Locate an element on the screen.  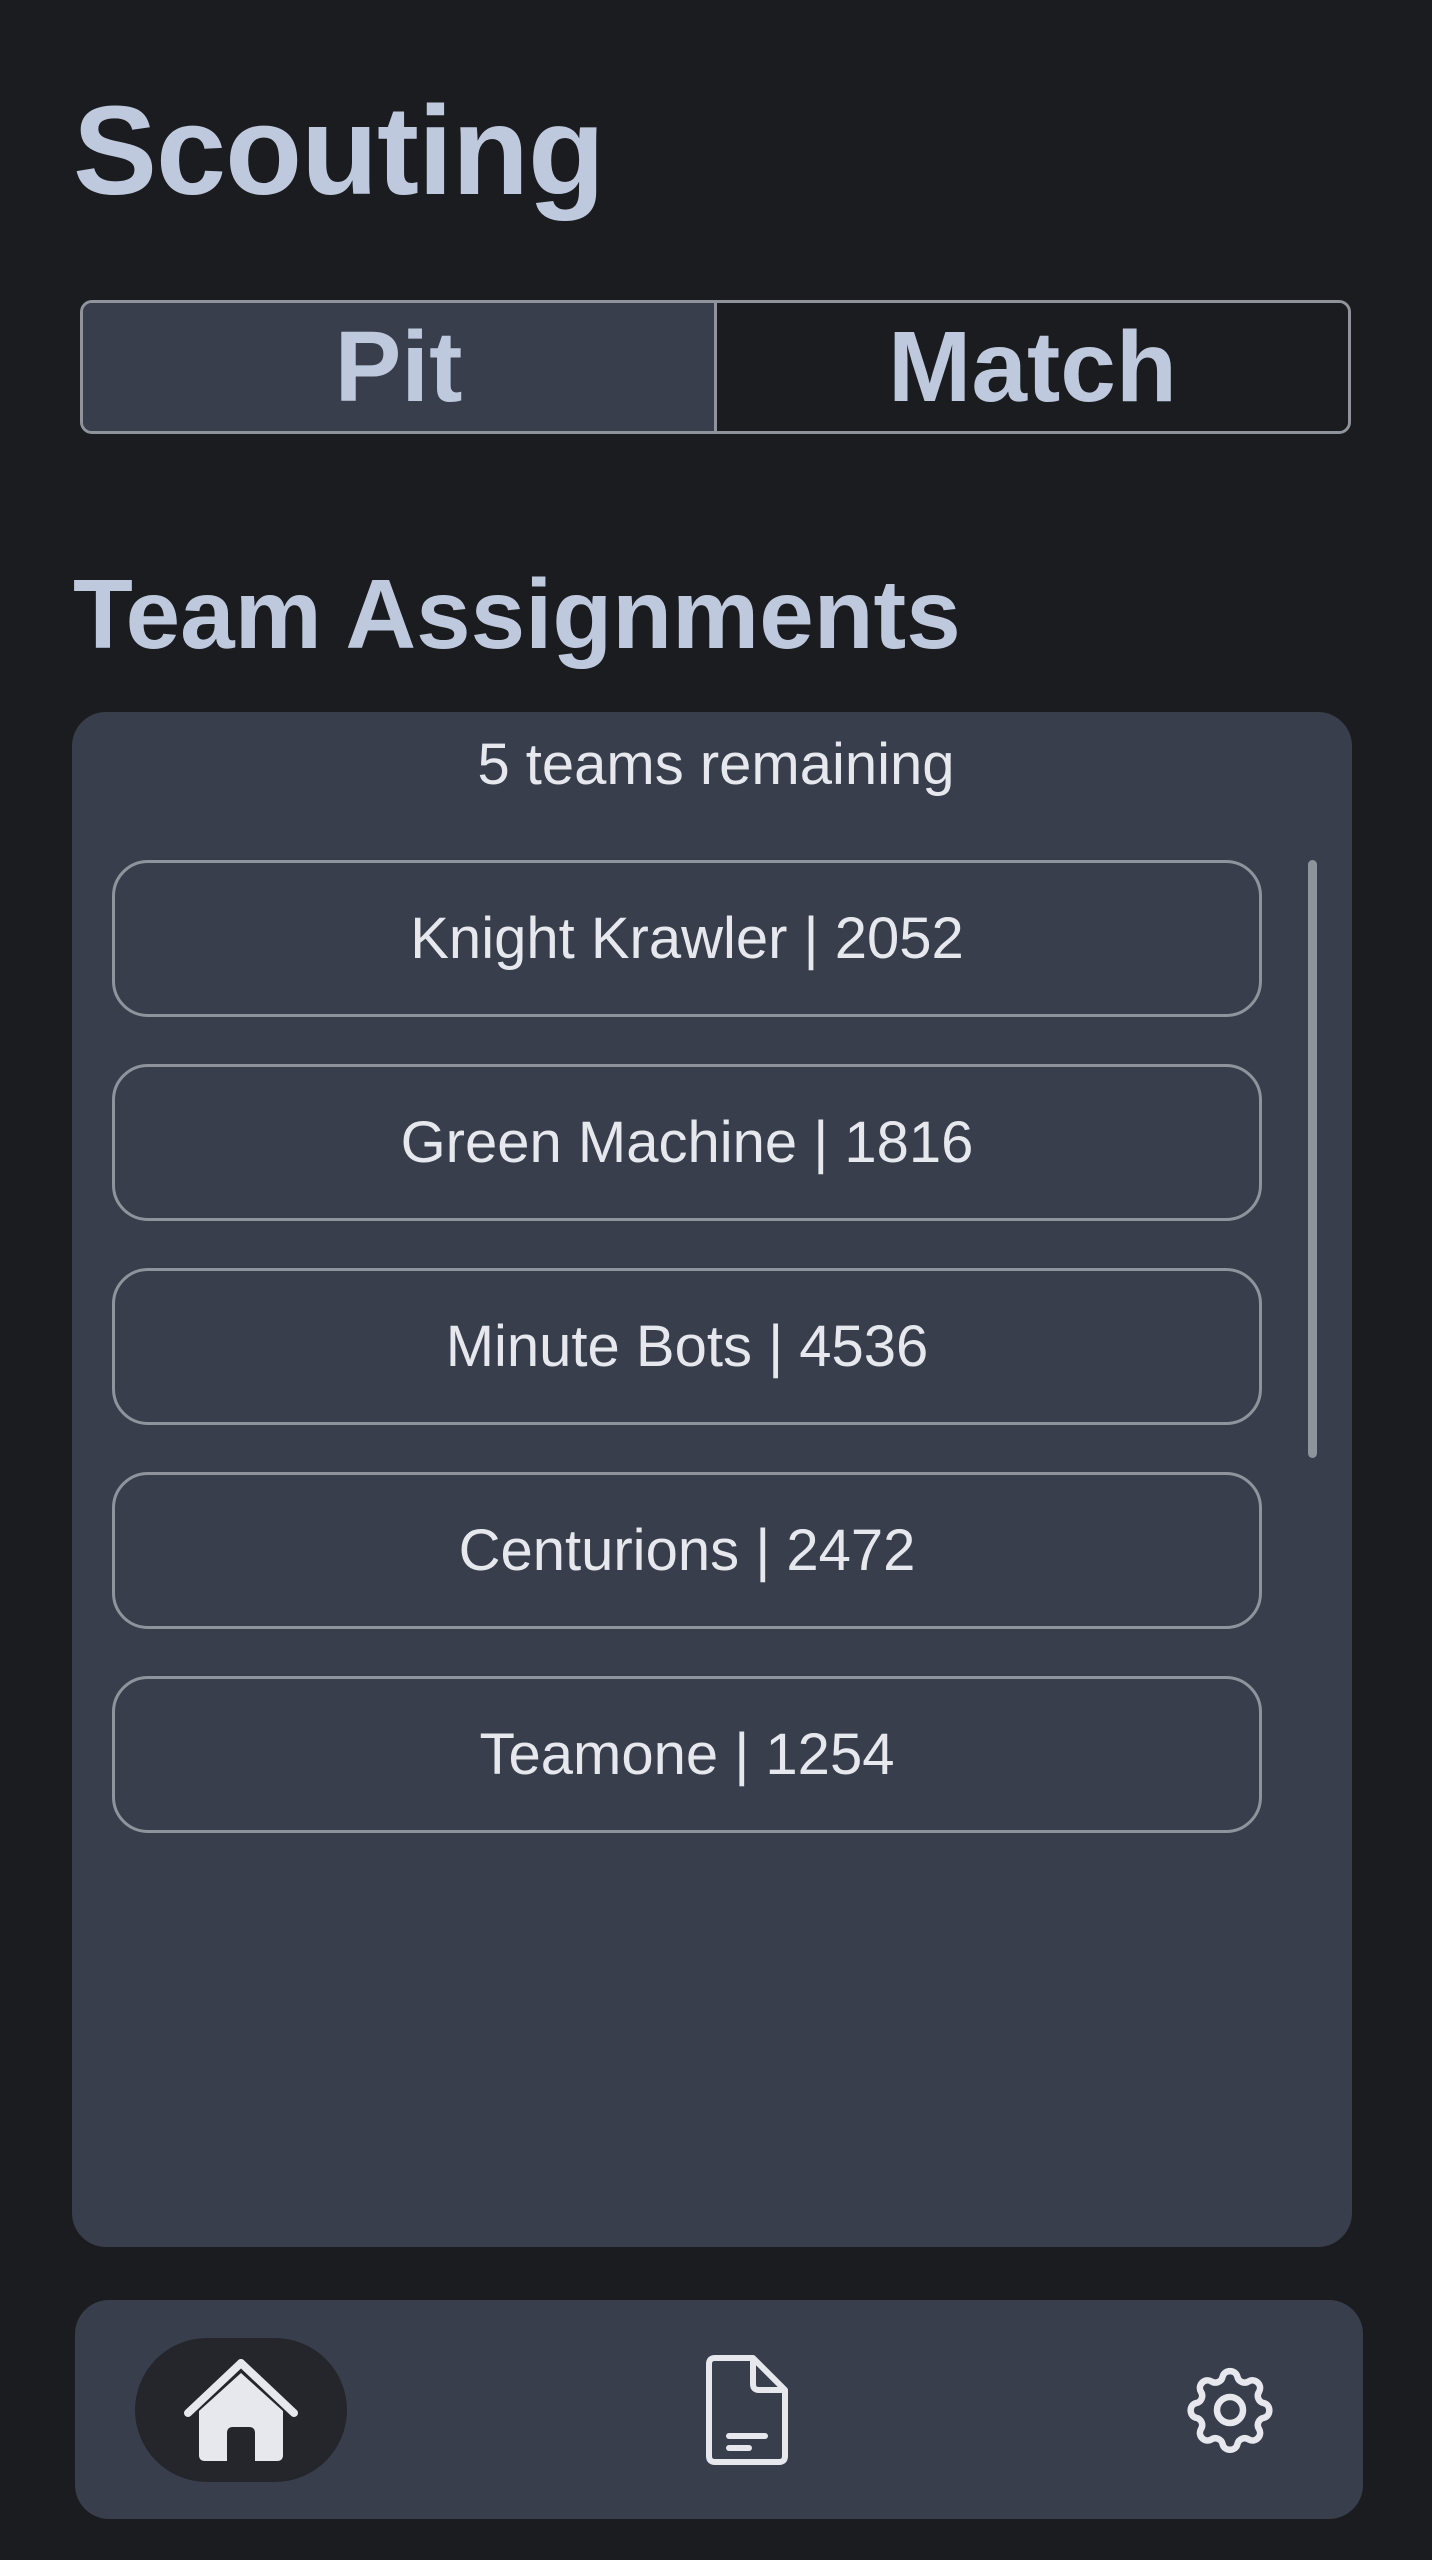
section-title: Team Assignments is located at coordinates (517, 614).